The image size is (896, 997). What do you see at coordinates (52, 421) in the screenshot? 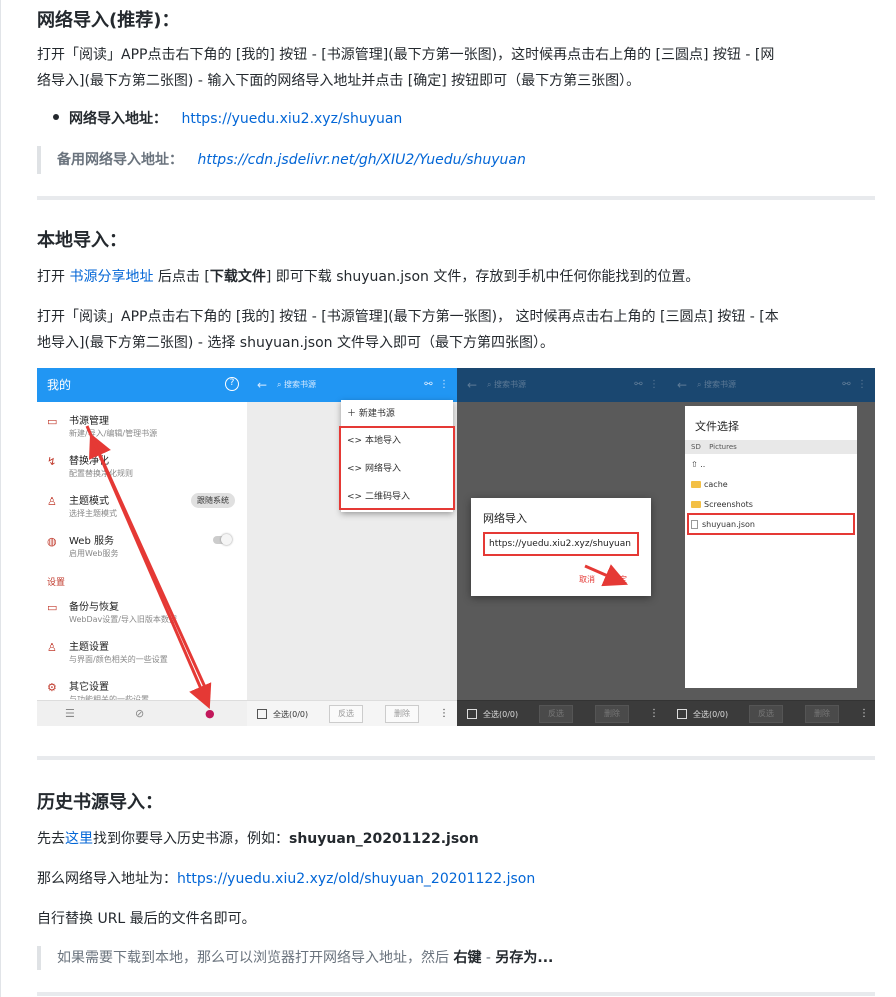
I see `book-icon: ▭` at bounding box center [52, 421].